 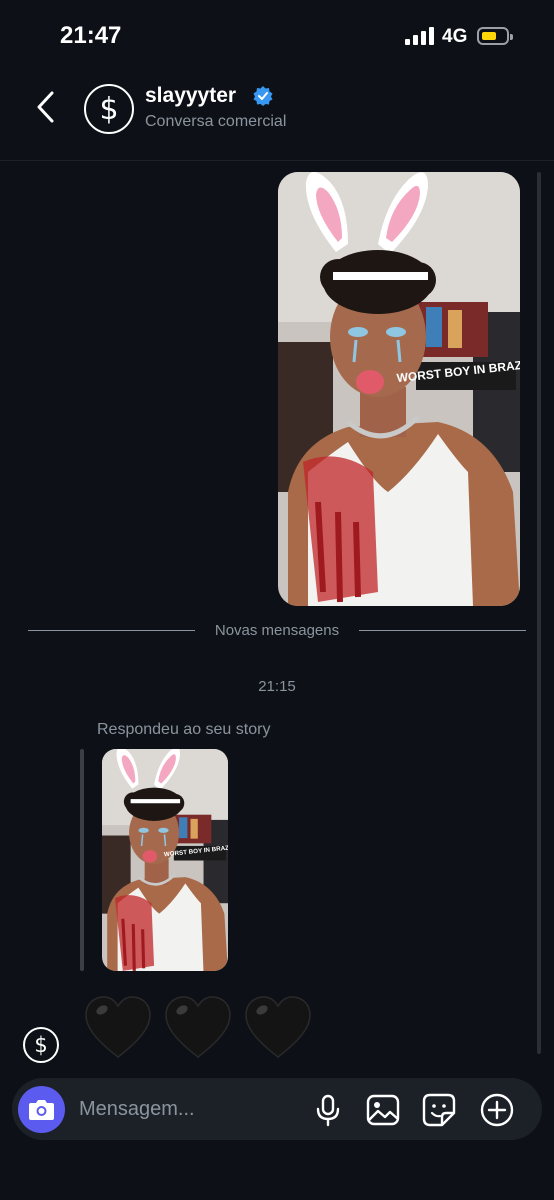 I want to click on camera-button, so click(x=41, y=1109).